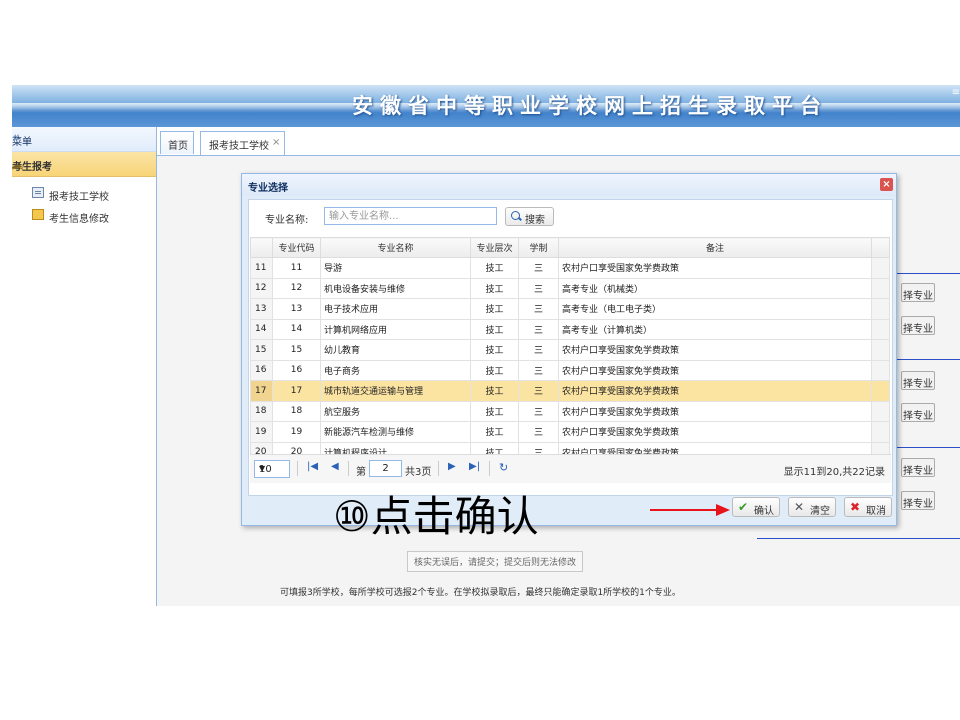  What do you see at coordinates (94, 194) in the screenshot?
I see `sidebar-item-apply-school: 报考技工学校` at bounding box center [94, 194].